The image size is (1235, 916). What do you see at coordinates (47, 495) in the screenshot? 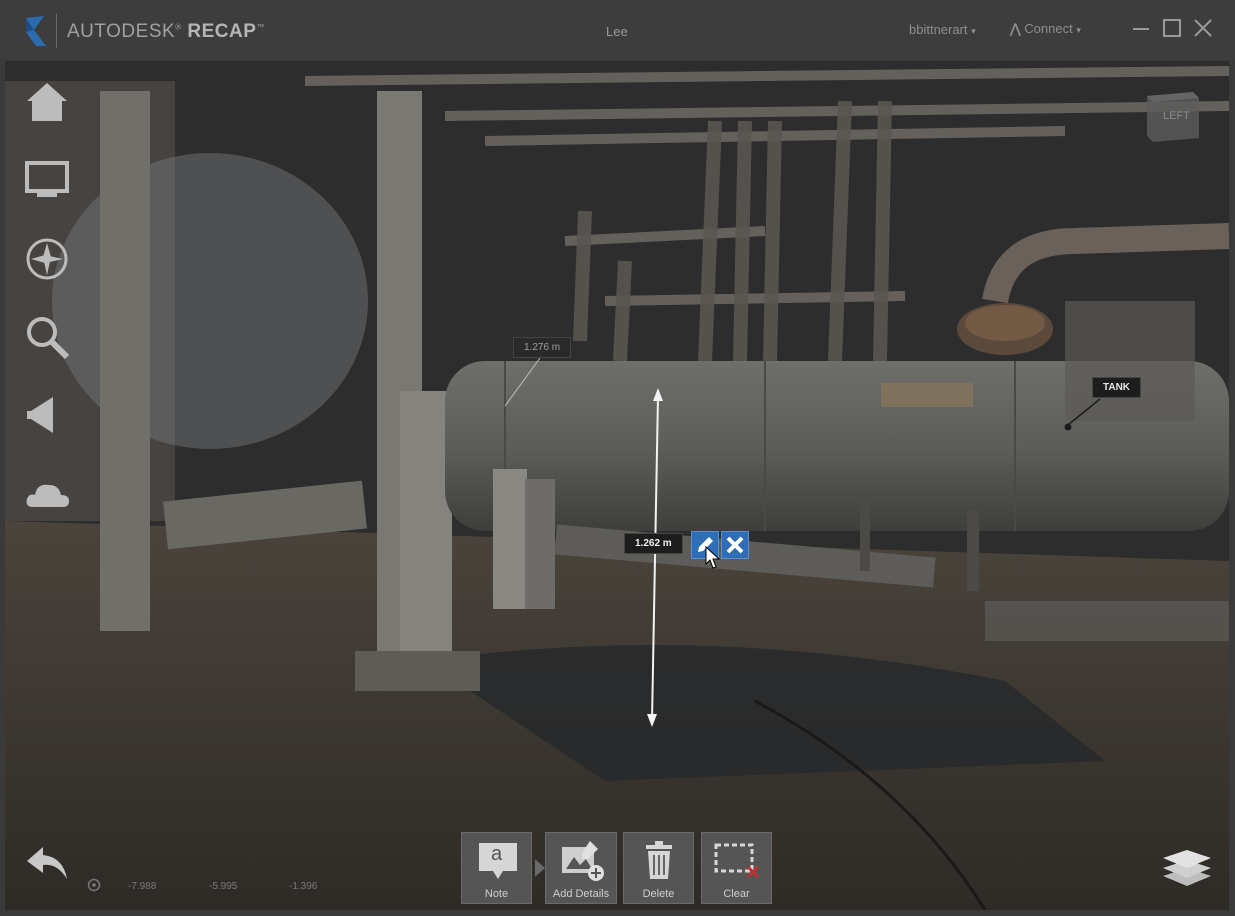
I see `cloud-icon` at bounding box center [47, 495].